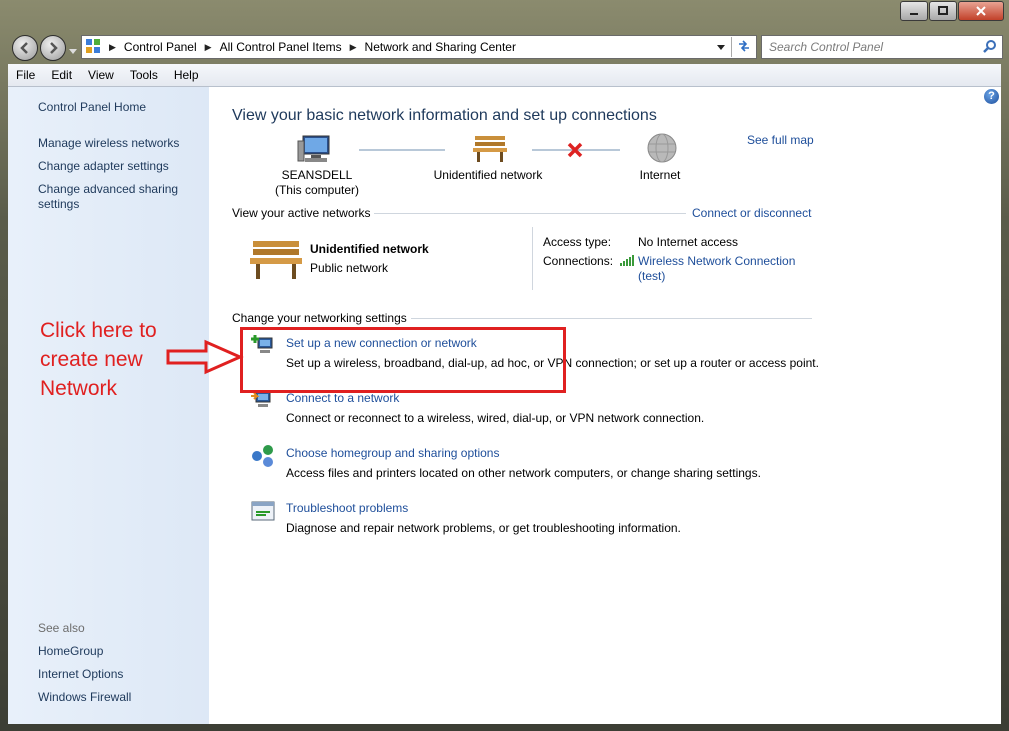  I want to click on computer-name: SEANSDELL, so click(317, 175).